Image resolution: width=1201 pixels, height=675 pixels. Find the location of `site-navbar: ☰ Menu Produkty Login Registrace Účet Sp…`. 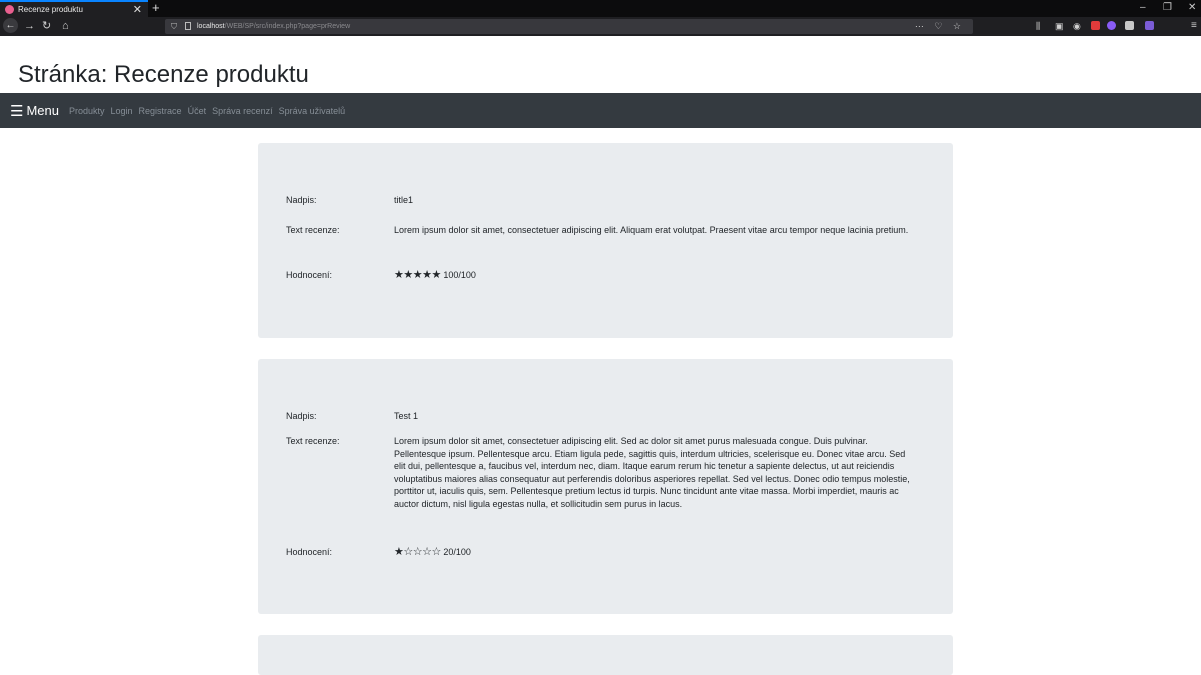

site-navbar: ☰ Menu Produkty Login Registrace Účet Sp… is located at coordinates (600, 110).